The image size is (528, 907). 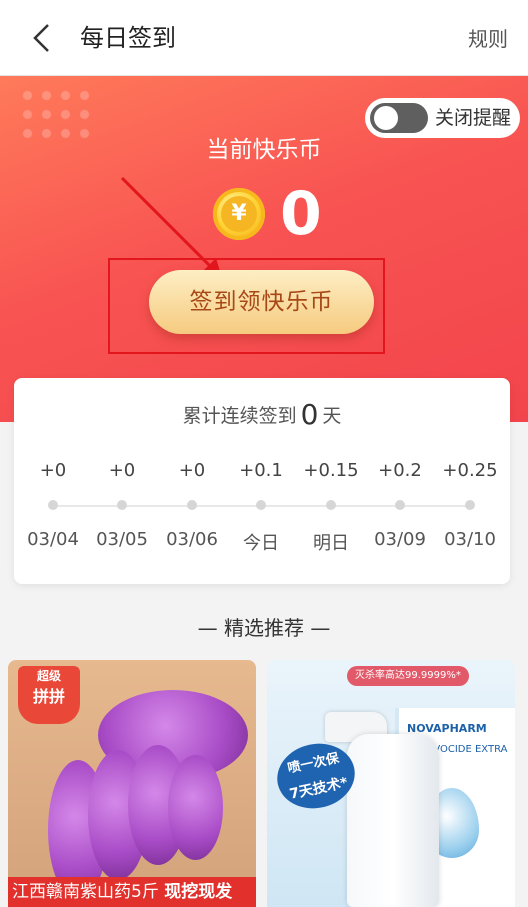 What do you see at coordinates (261, 543) in the screenshot?
I see `day-date: 今日` at bounding box center [261, 543].